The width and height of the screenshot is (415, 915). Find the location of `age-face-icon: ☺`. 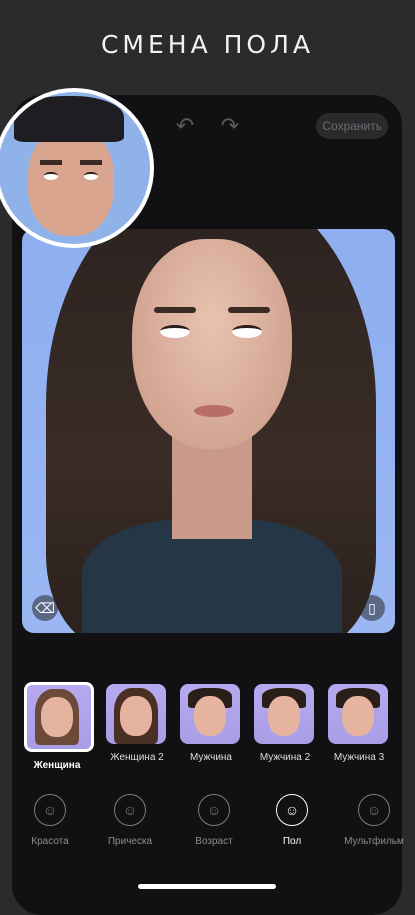

age-face-icon: ☺ is located at coordinates (214, 810).